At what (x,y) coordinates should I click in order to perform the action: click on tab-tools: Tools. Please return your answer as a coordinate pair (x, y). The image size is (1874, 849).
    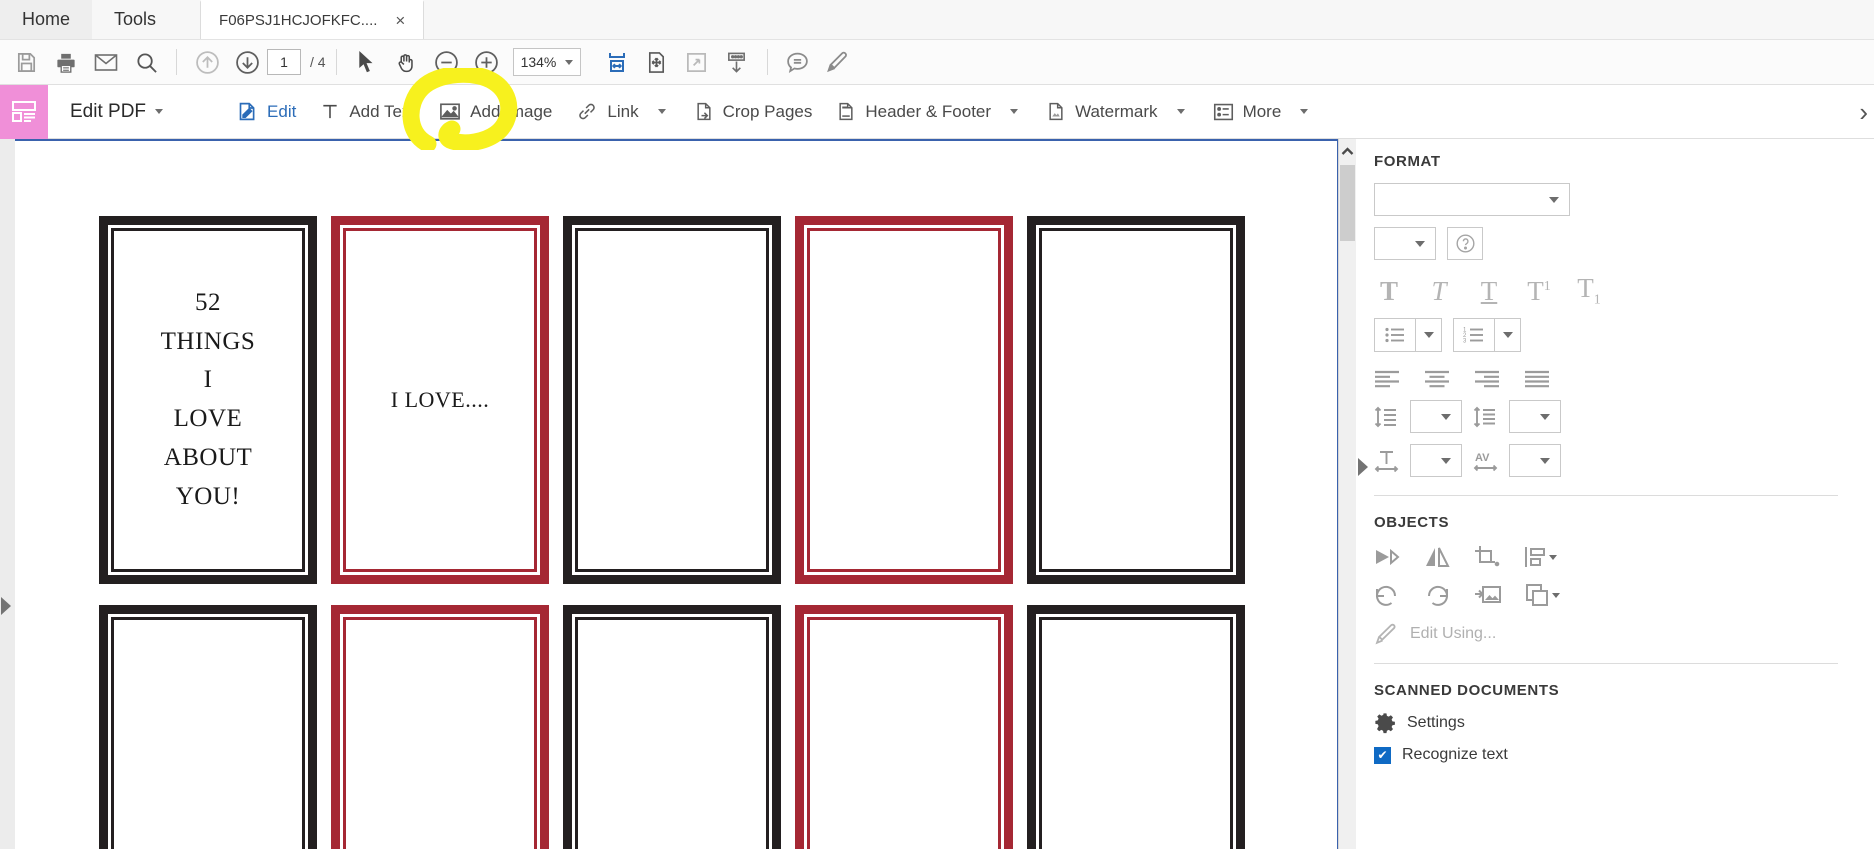
    Looking at the image, I should click on (135, 19).